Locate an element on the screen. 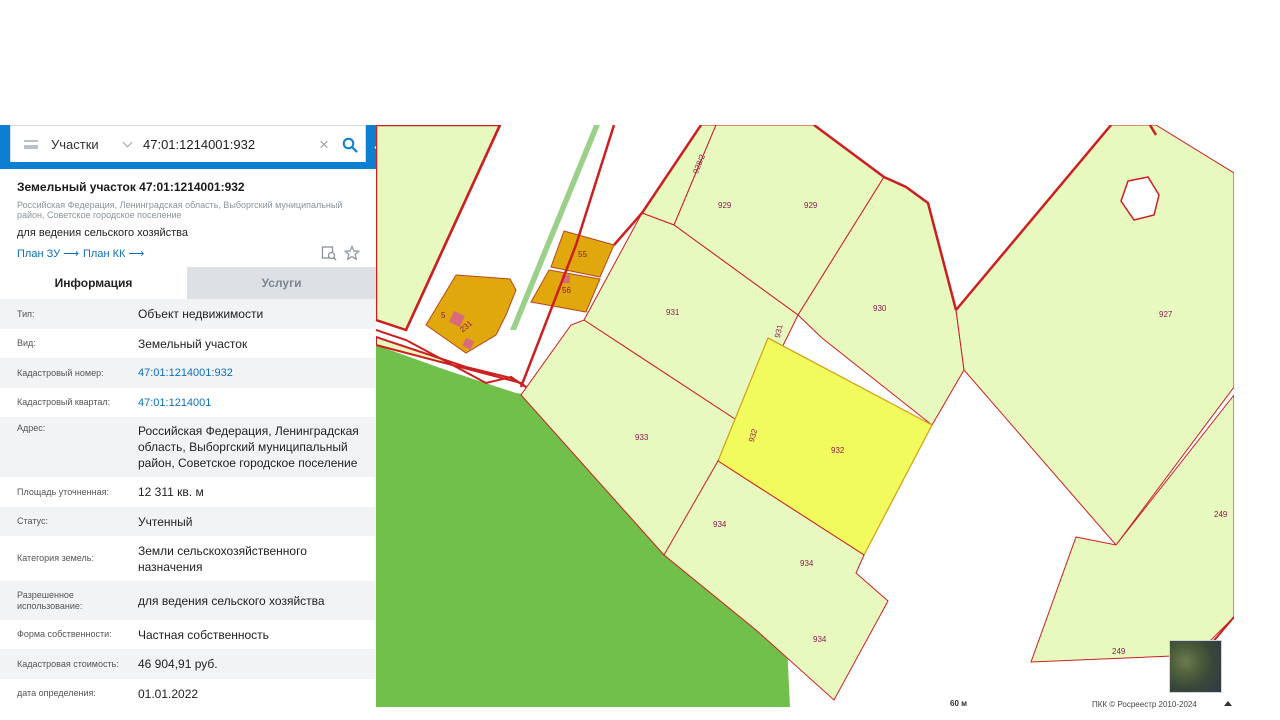  row-label: Вид: is located at coordinates (26, 343).